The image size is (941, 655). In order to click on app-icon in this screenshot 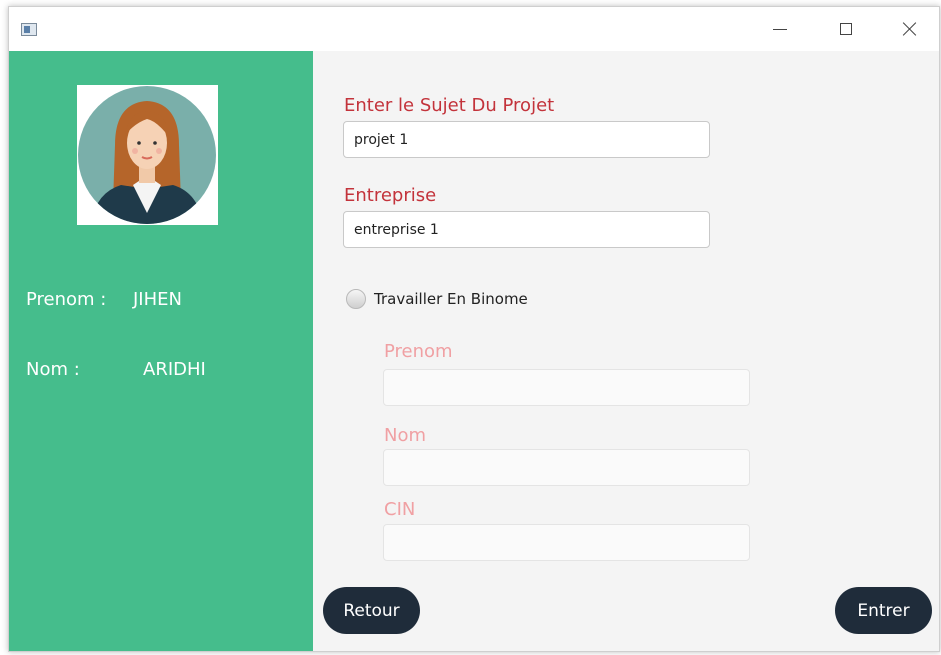, I will do `click(29, 29)`.